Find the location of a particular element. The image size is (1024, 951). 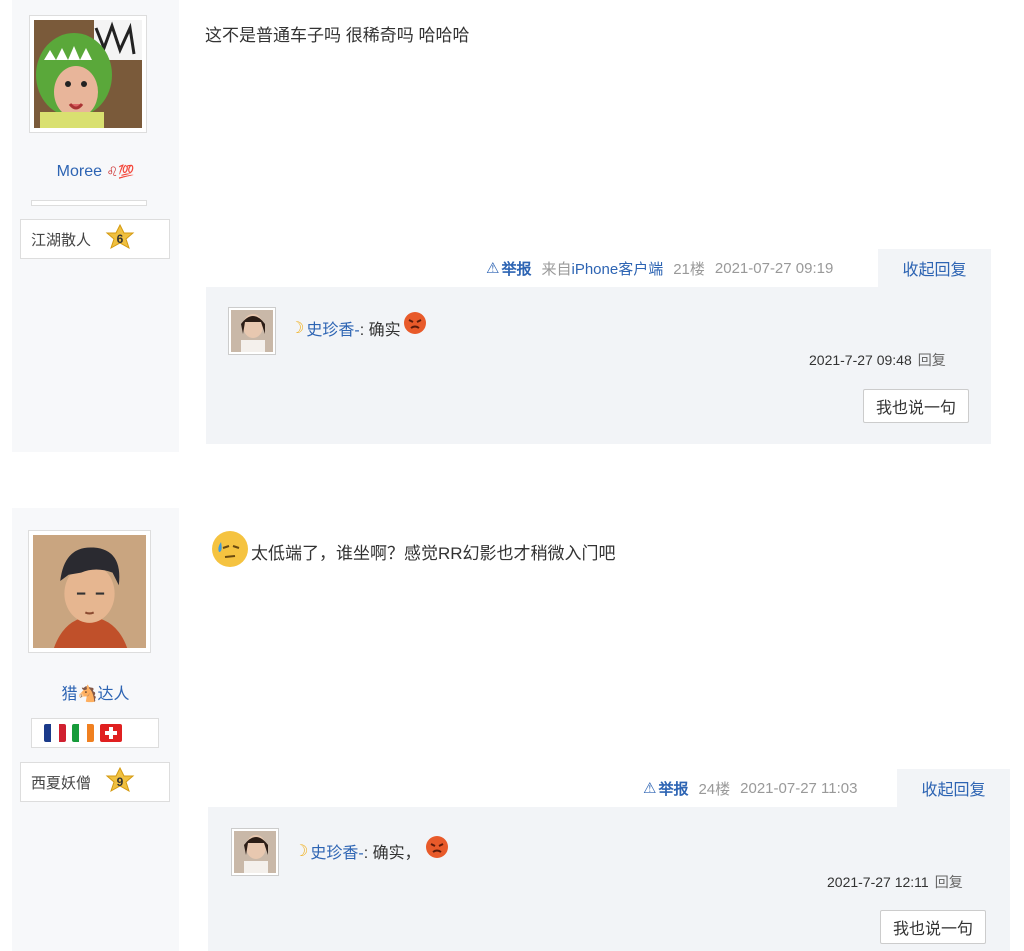

reply-time: 2021-7-27 12:11 is located at coordinates (878, 882).